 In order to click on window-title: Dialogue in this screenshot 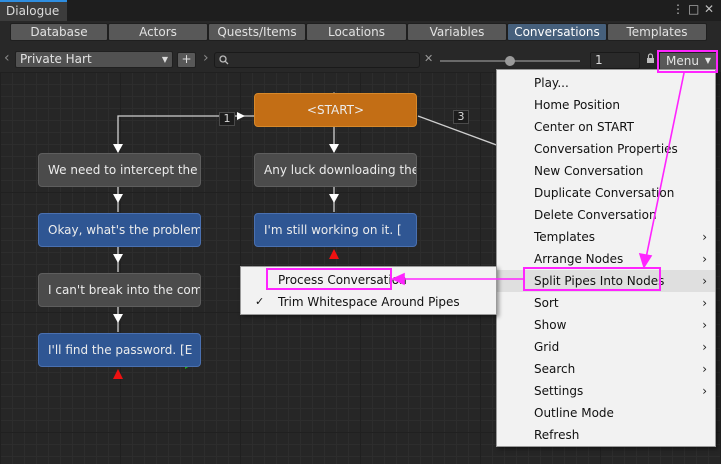, I will do `click(33, 11)`.